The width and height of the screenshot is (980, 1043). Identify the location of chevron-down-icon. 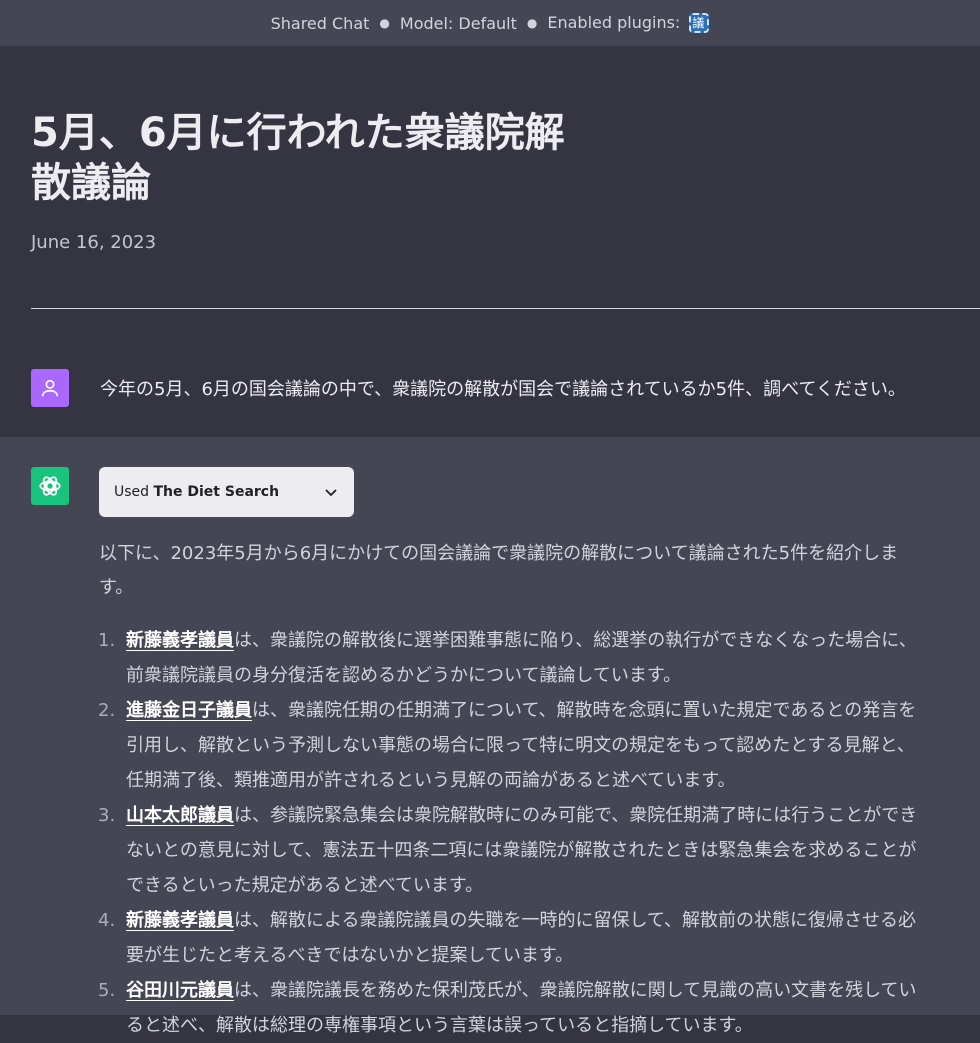
(331, 493).